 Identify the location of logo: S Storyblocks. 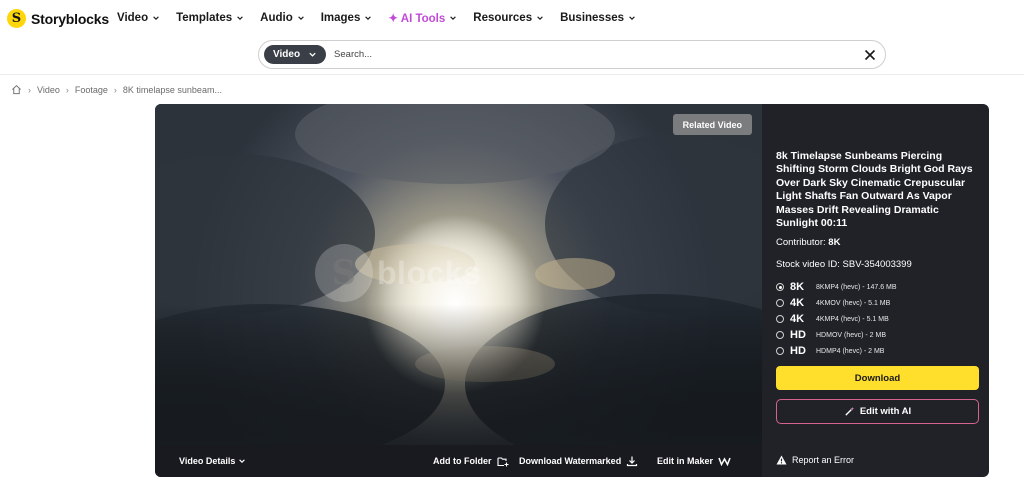
(58, 18).